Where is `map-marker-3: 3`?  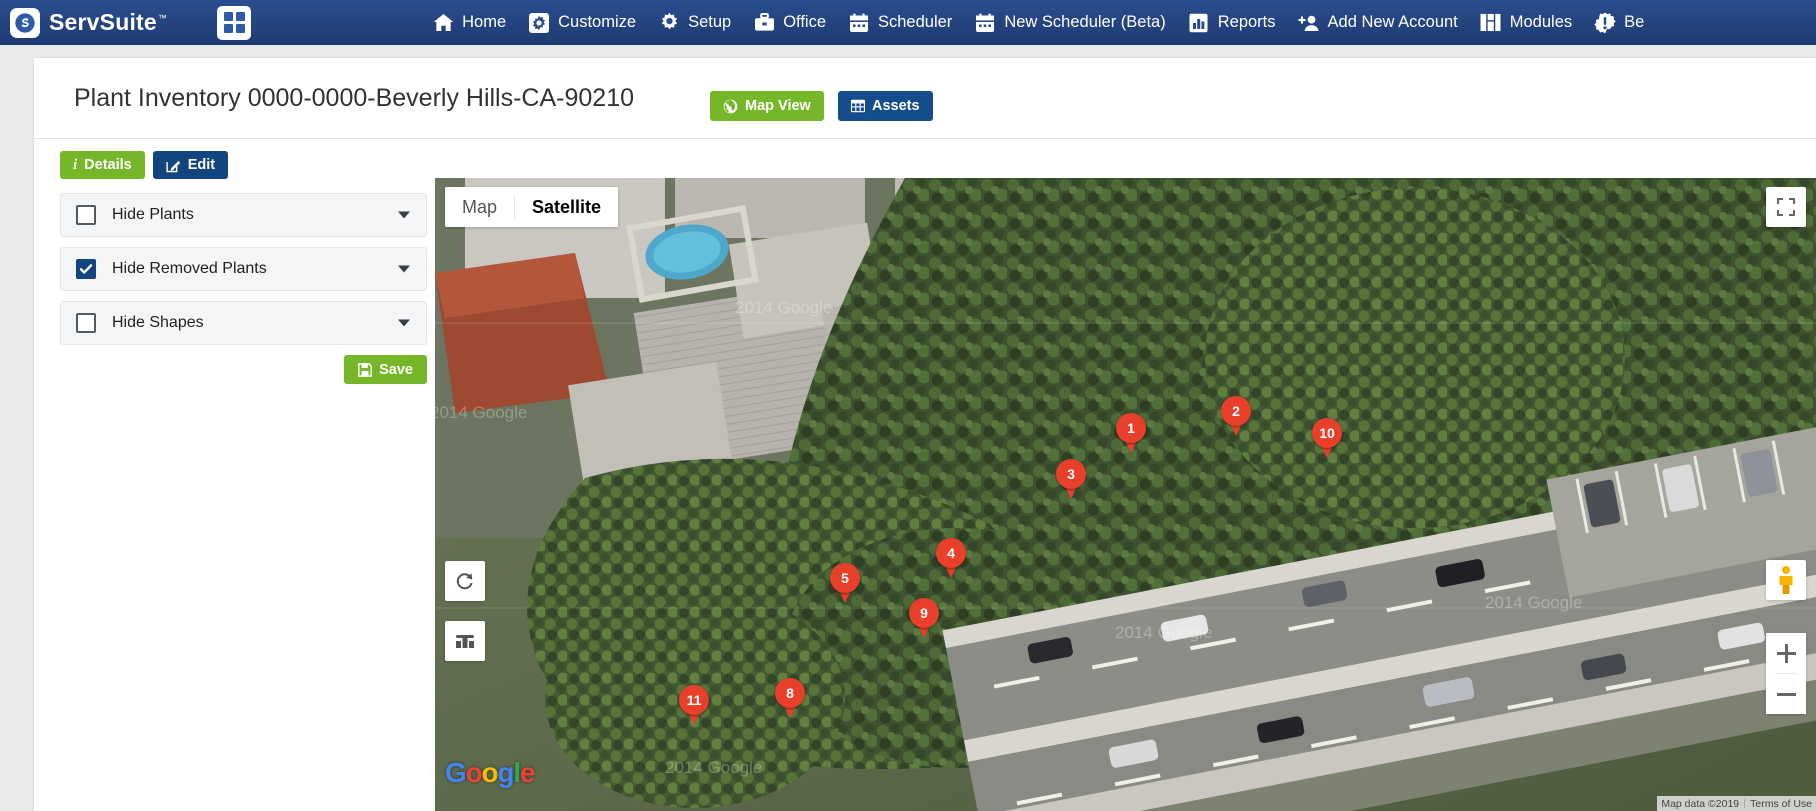 map-marker-3: 3 is located at coordinates (1071, 480).